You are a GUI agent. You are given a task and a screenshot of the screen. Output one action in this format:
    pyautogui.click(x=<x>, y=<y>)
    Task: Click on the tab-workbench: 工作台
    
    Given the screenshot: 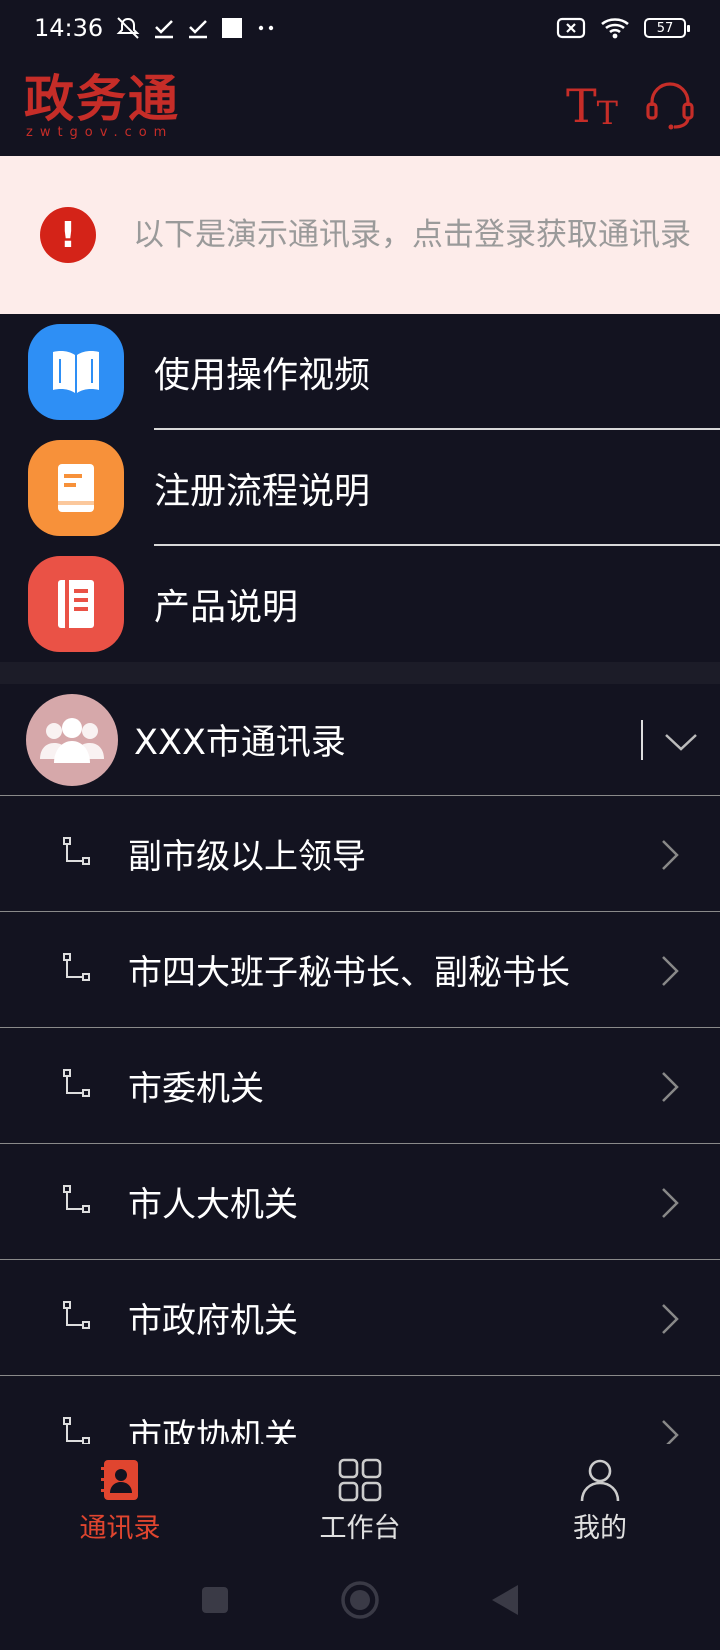 What is the action you would take?
    pyautogui.click(x=360, y=1497)
    